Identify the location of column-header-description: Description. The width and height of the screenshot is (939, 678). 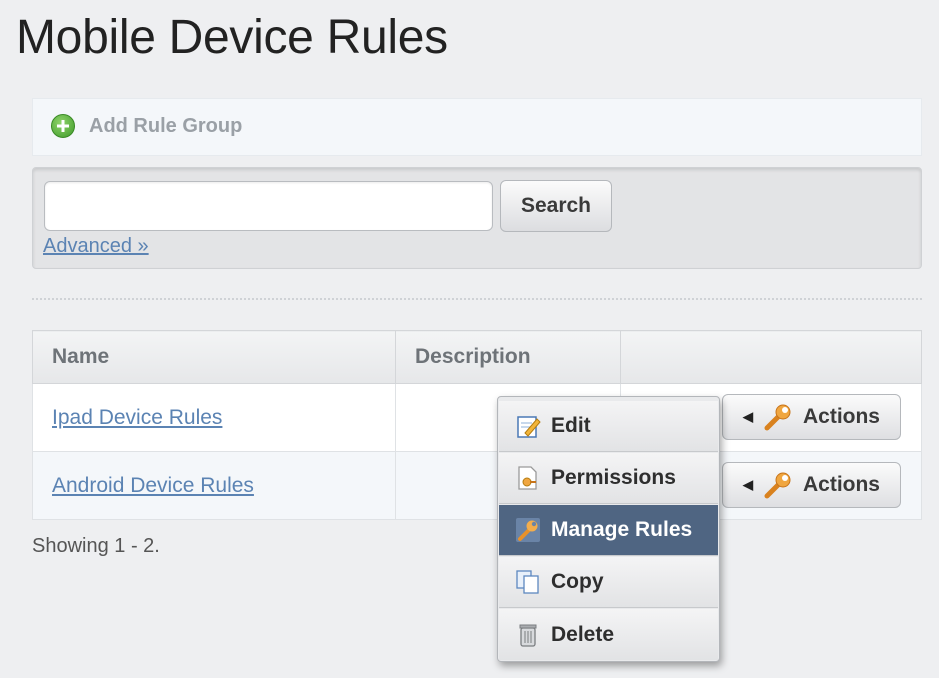
(508, 357).